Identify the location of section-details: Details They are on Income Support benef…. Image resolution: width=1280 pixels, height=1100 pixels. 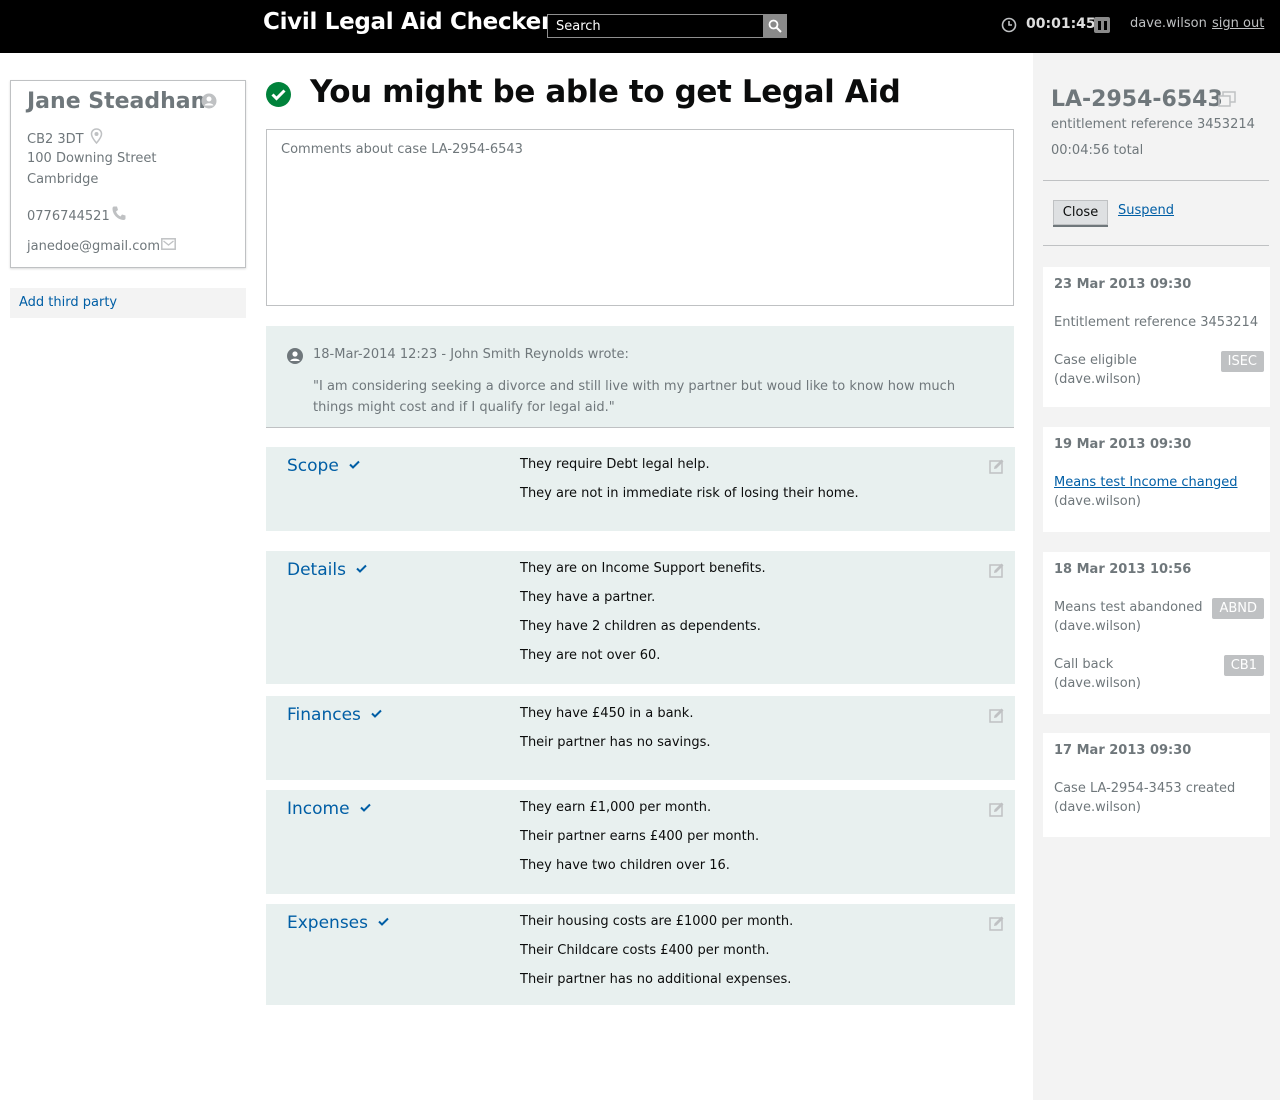
(640, 617).